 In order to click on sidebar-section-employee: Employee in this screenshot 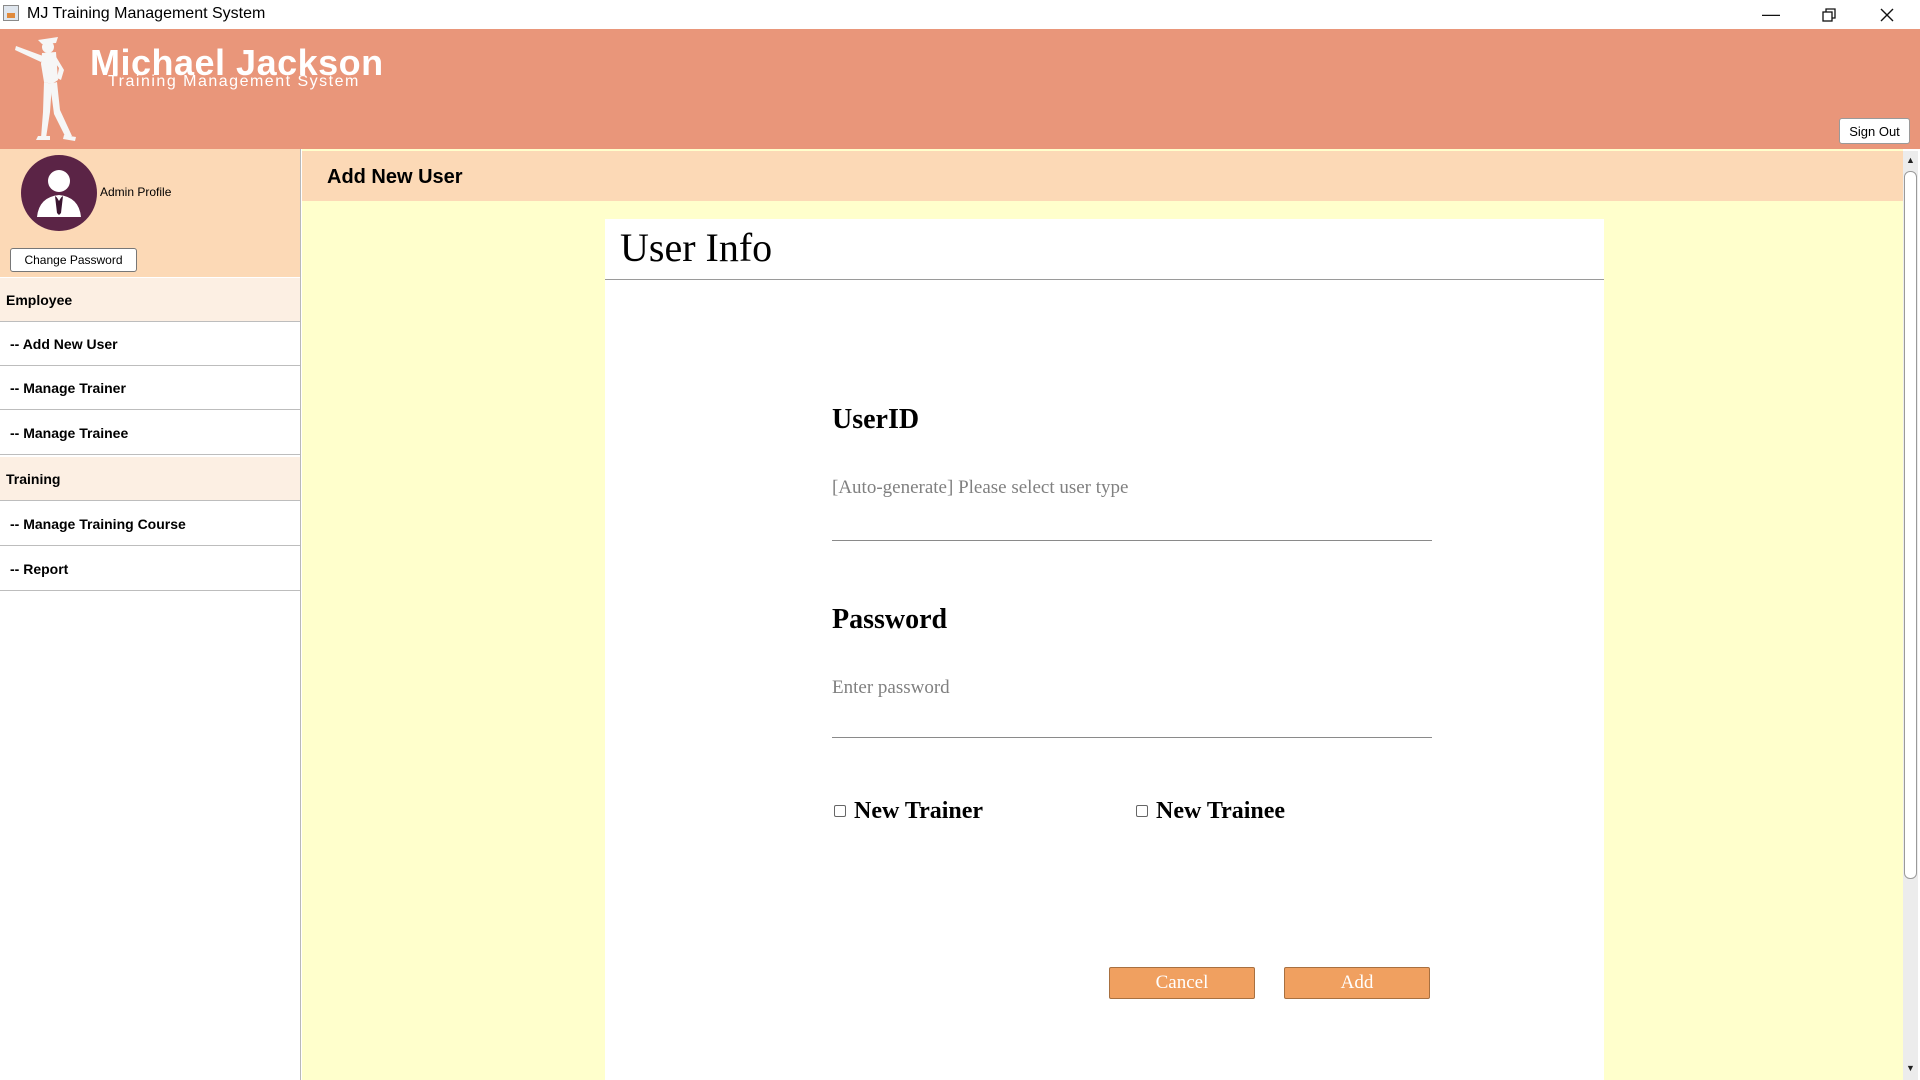, I will do `click(150, 300)`.